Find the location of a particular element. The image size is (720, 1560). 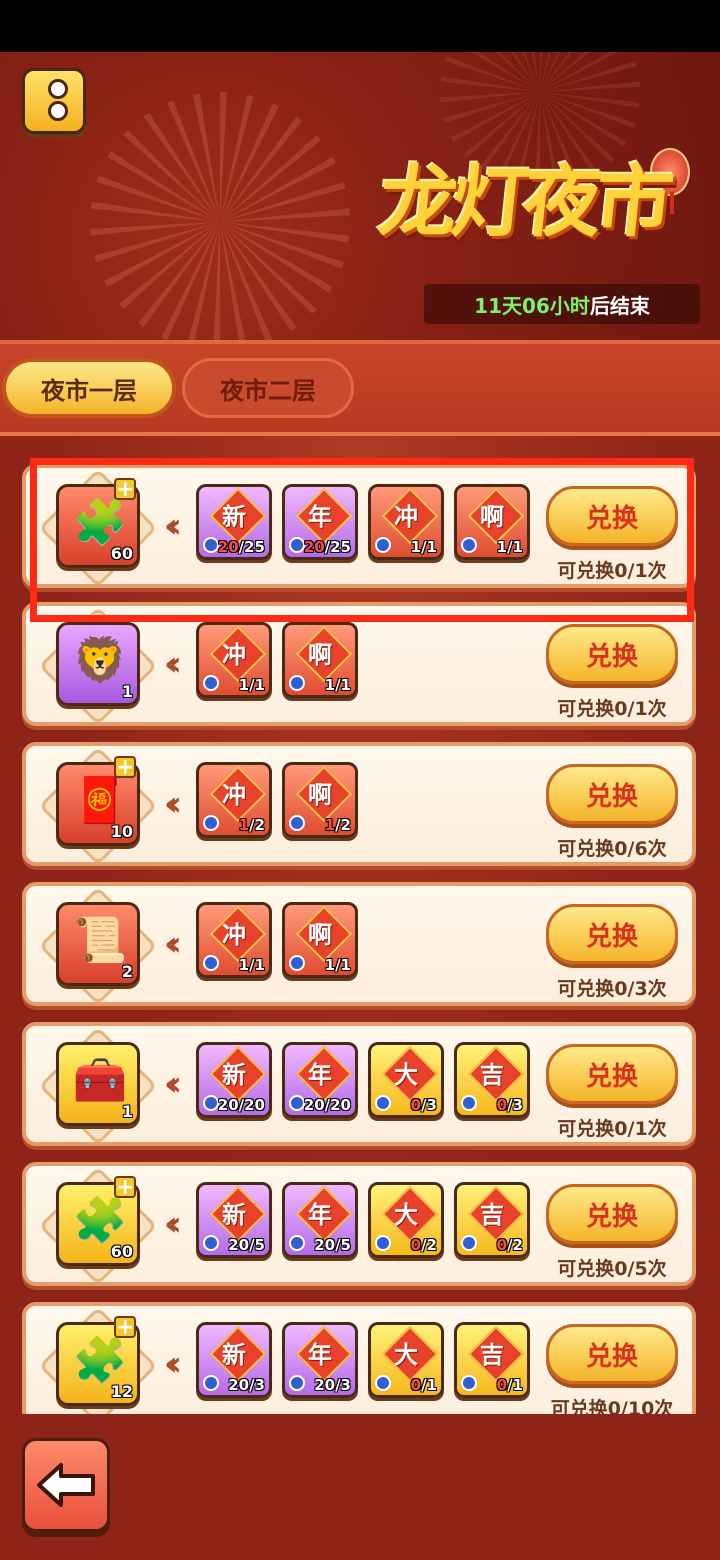

requirement-token: 新 20/5 is located at coordinates (234, 1220).